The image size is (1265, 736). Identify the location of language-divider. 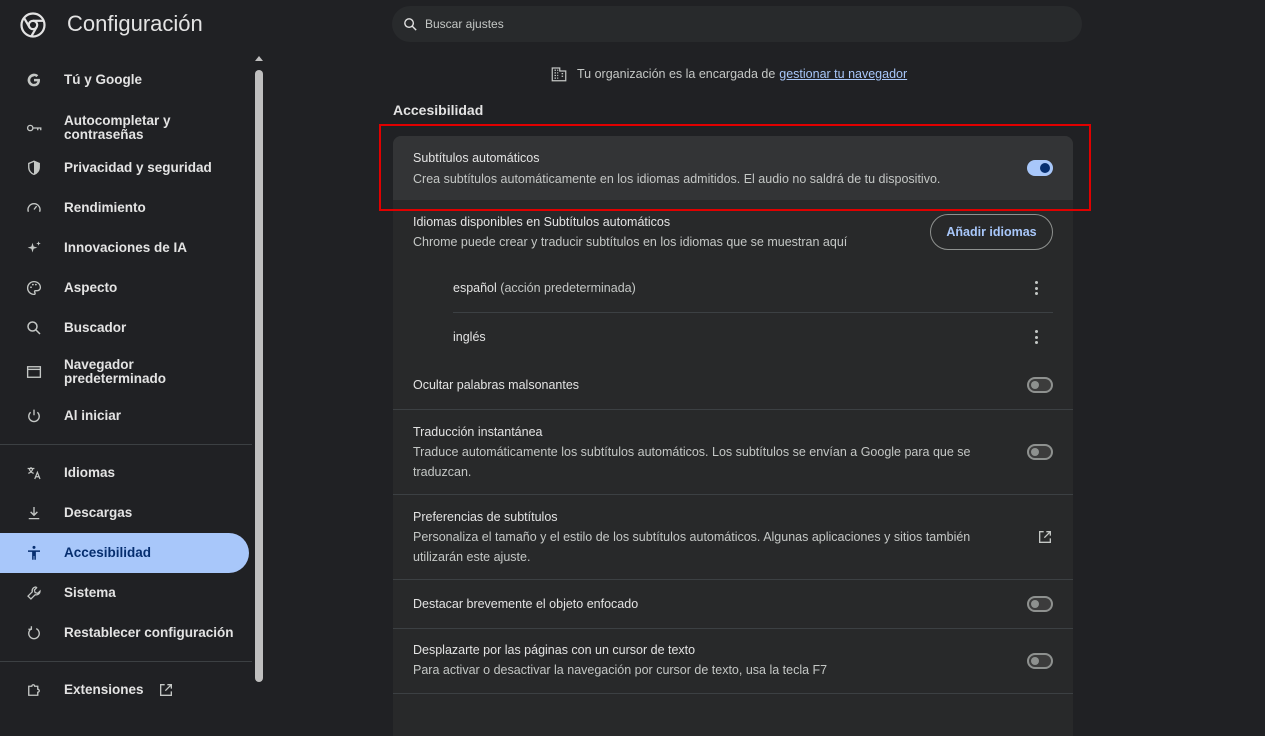
(753, 312).